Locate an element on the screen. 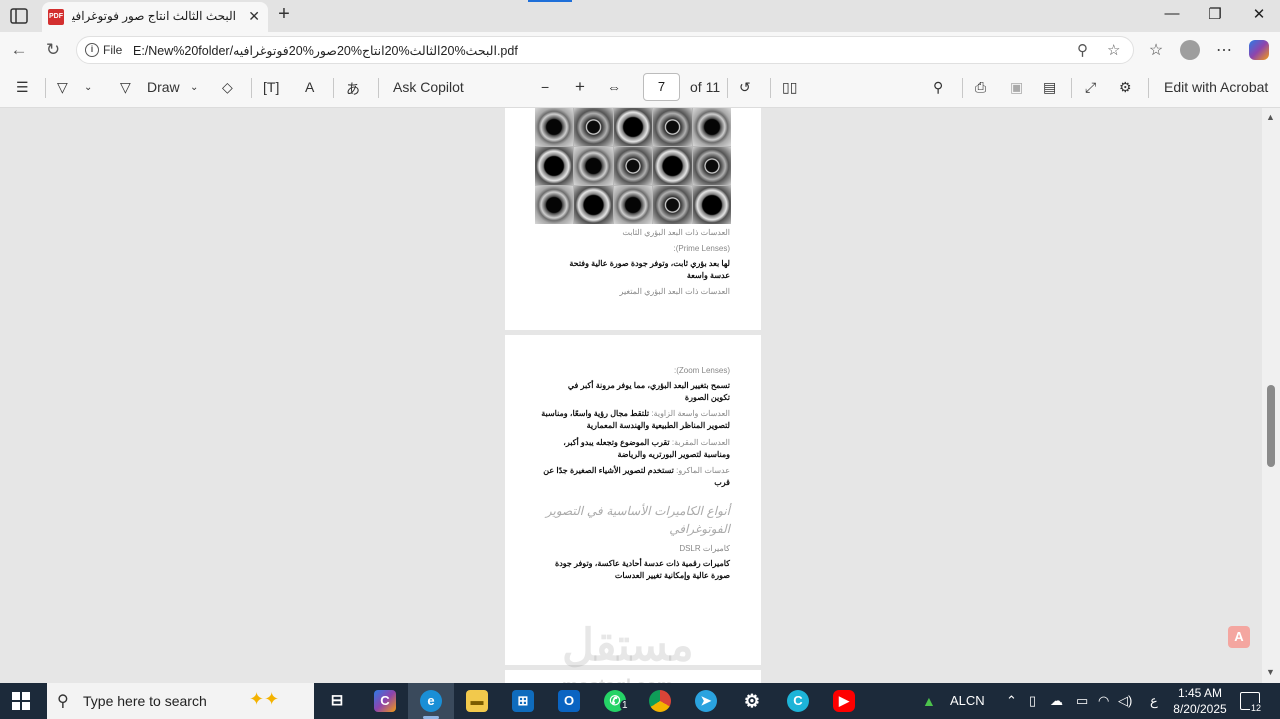 Image resolution: width=1280 pixels, height=719 pixels. acrobat-icon: A is located at coordinates (1239, 637).